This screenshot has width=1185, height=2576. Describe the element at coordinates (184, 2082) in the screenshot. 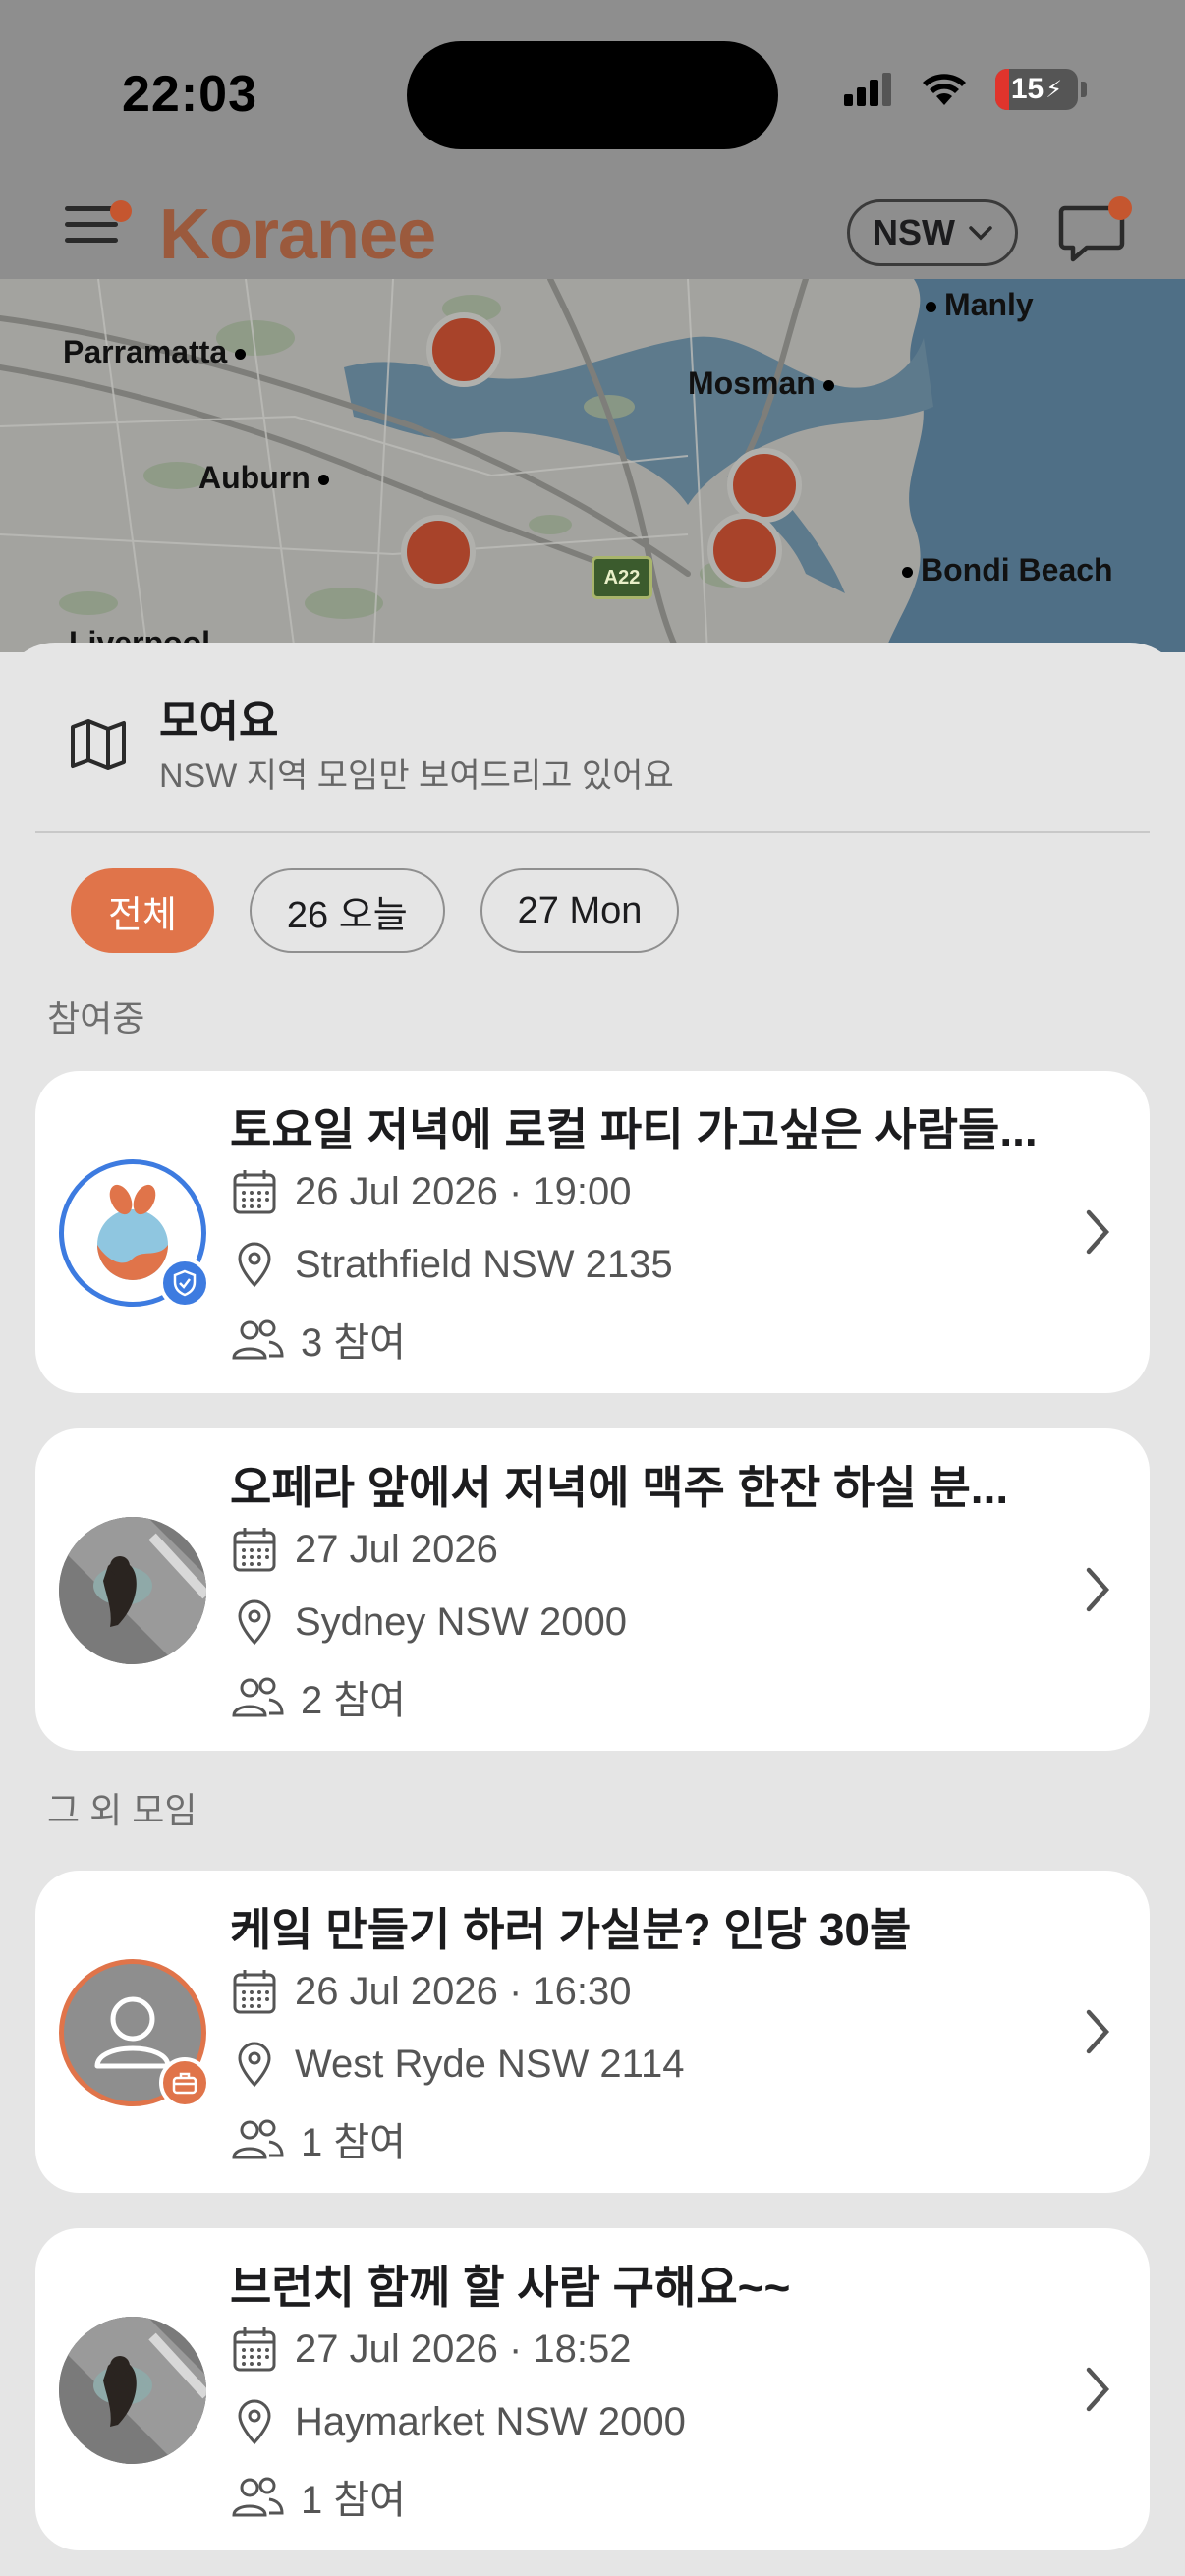

I see `briefcase-icon` at that location.